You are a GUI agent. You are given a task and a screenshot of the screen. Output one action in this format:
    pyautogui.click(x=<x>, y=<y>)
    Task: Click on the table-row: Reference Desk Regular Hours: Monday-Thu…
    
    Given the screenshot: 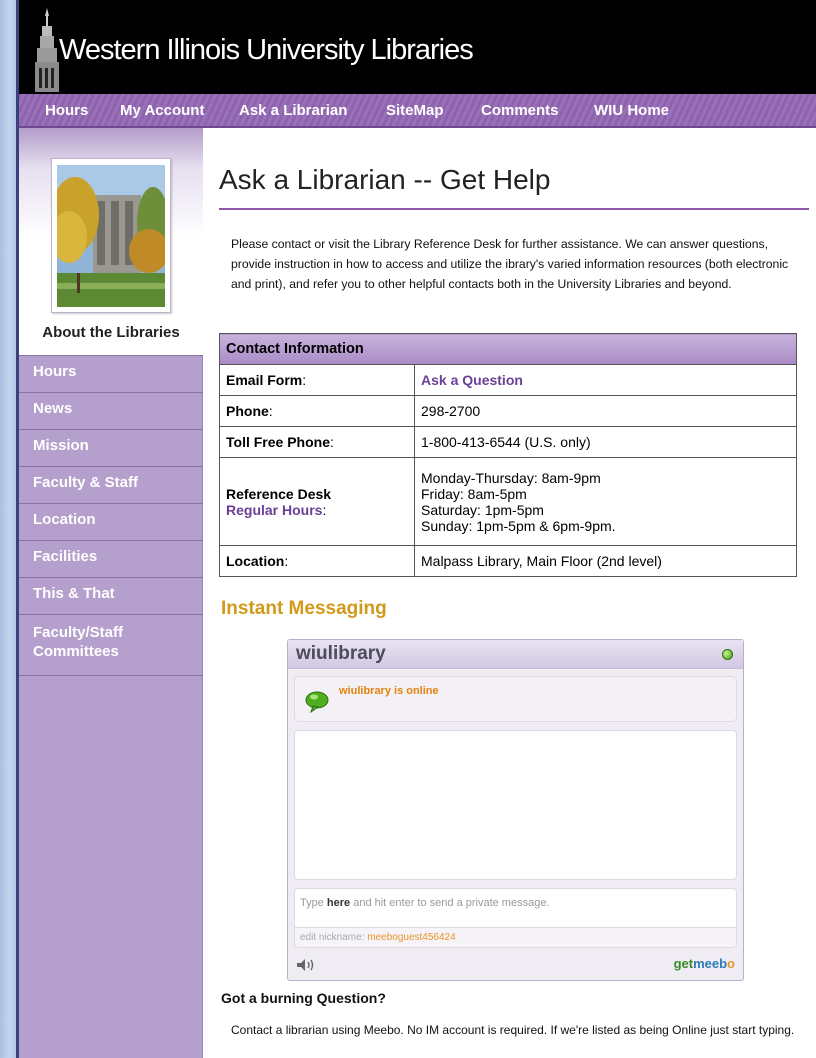 What is the action you would take?
    pyautogui.click(x=508, y=501)
    